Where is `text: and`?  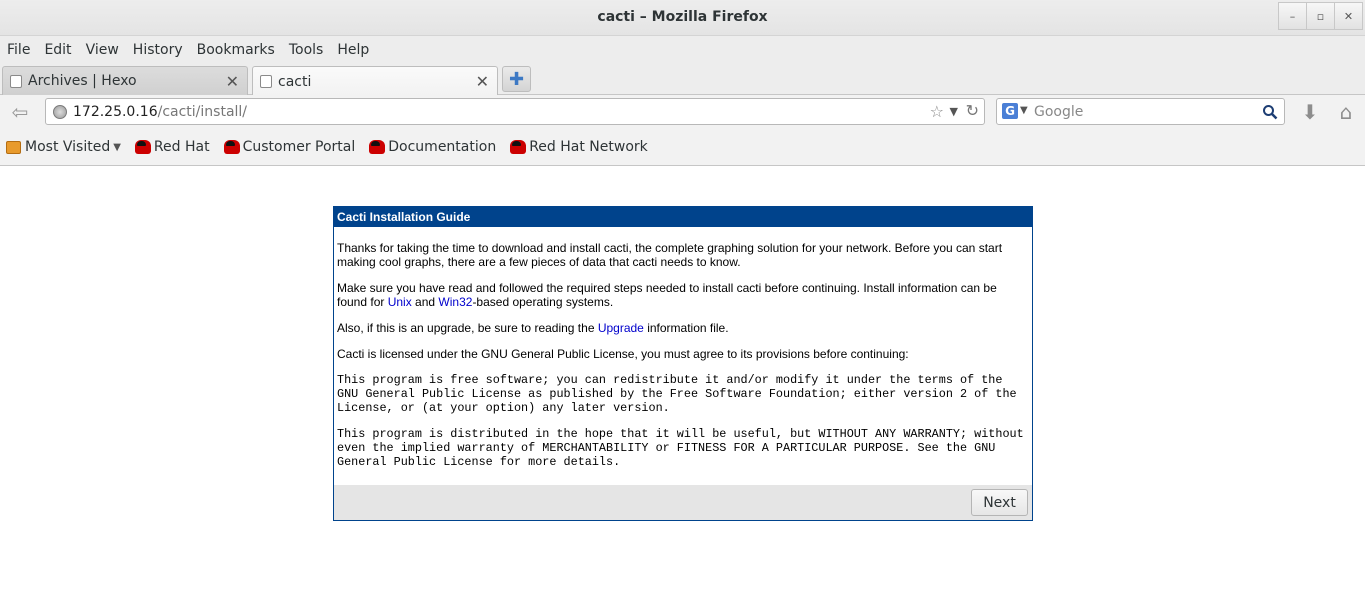 text: and is located at coordinates (425, 302).